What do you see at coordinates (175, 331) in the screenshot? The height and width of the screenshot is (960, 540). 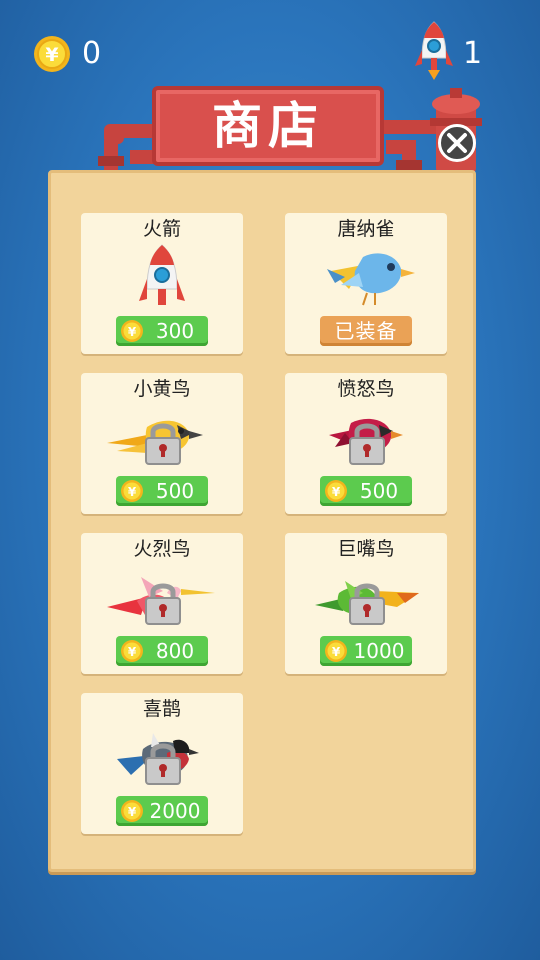 I see `price-value: 300` at bounding box center [175, 331].